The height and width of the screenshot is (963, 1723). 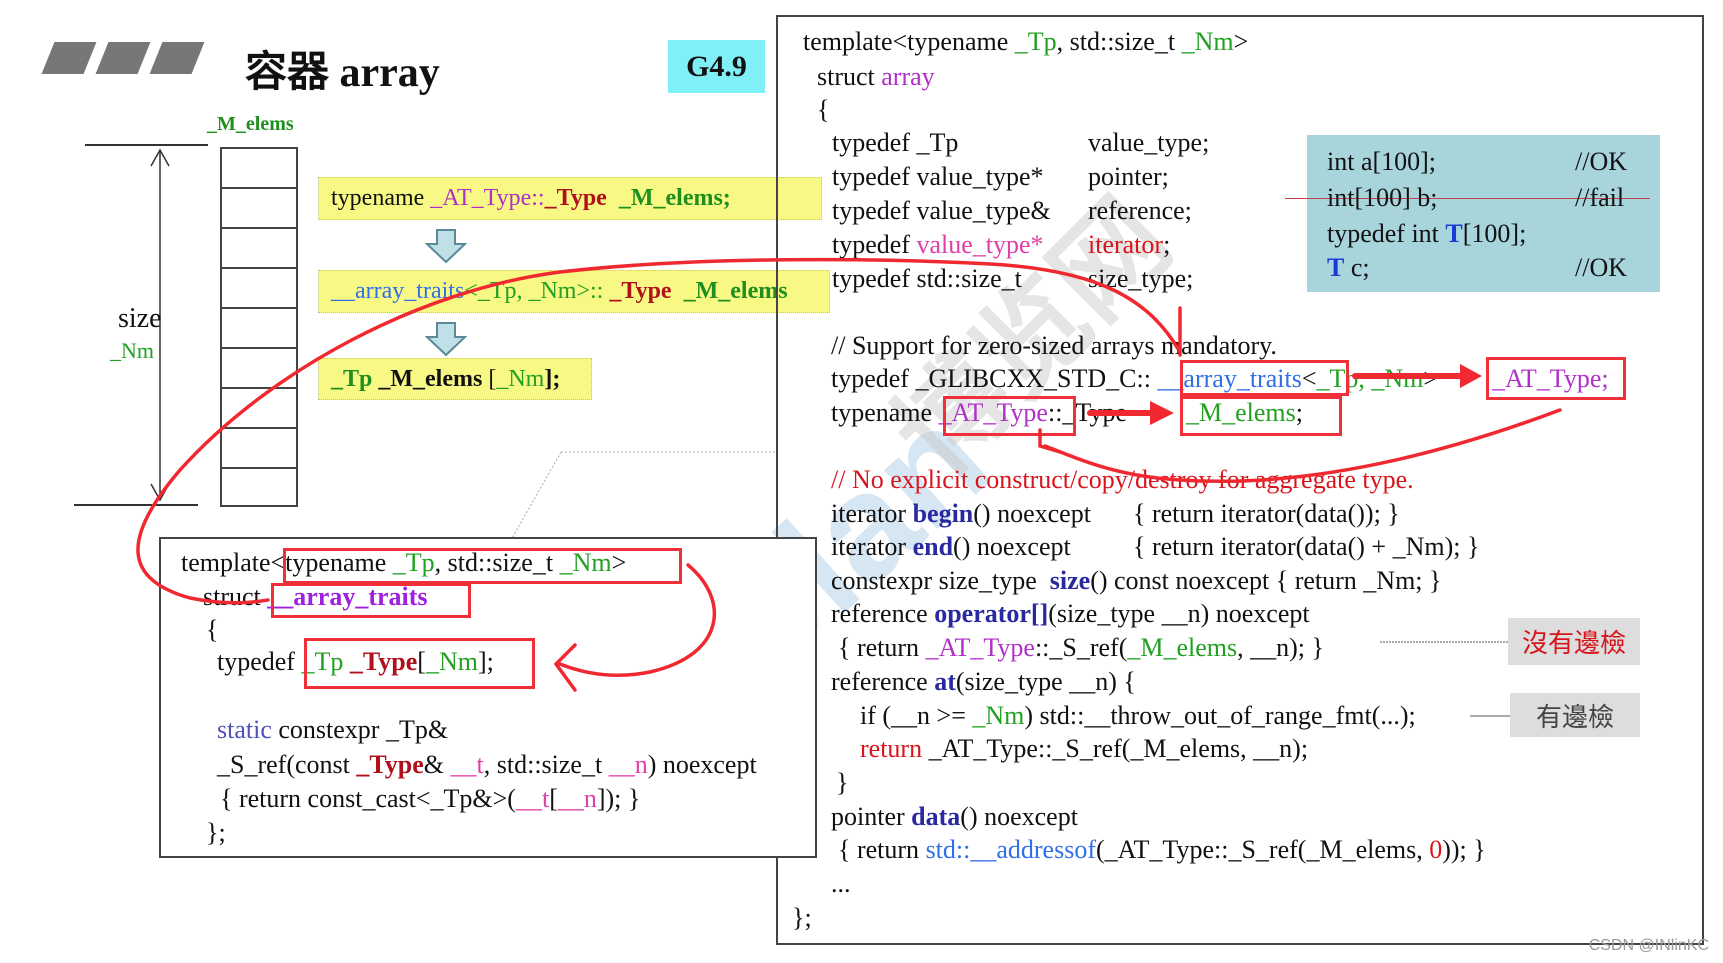 What do you see at coordinates (1300, 446) in the screenshot?
I see `curve-arrow-at-type` at bounding box center [1300, 446].